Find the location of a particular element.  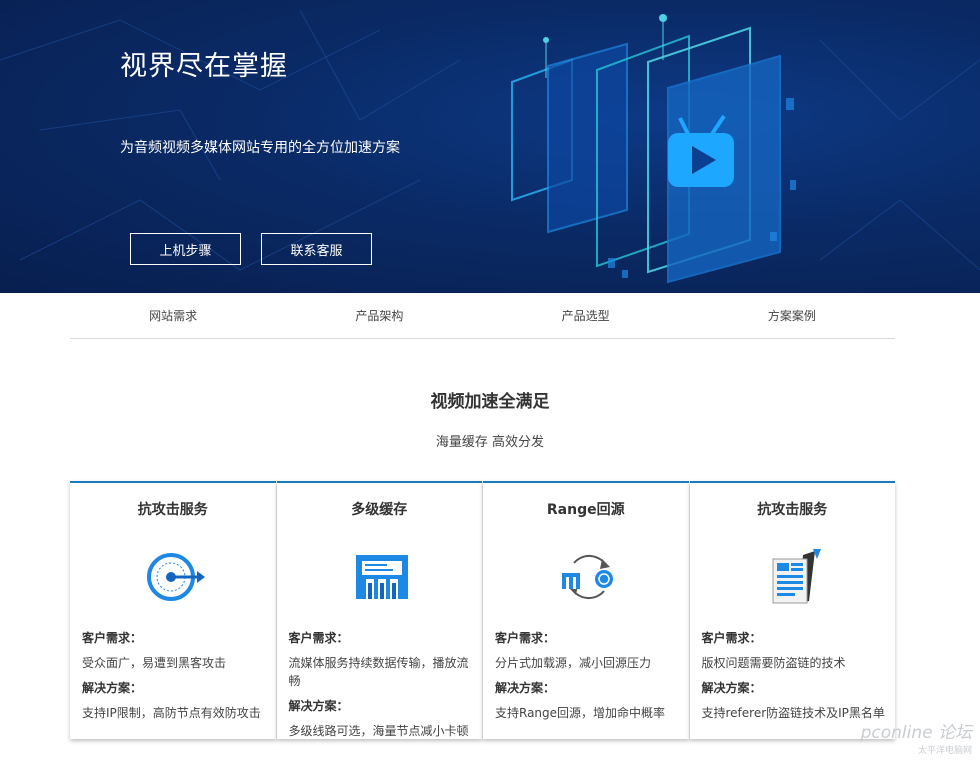

solution-text: 支持referer防盗链技术及IP黑名单 is located at coordinates (793, 713).